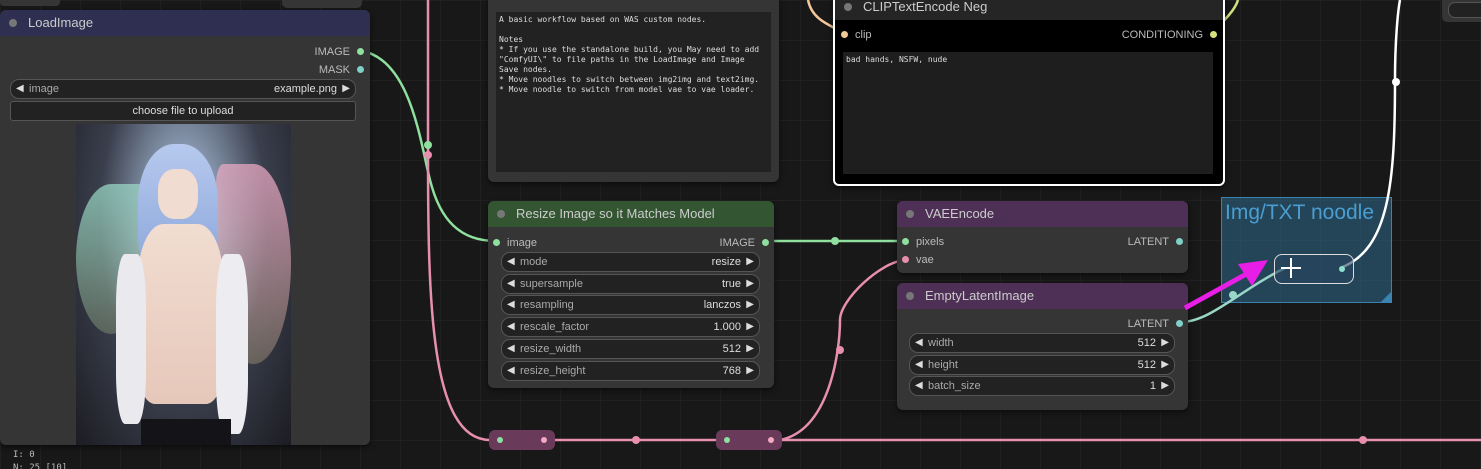  Describe the element at coordinates (630, 305) in the screenshot. I see `widget-resampling: ◀ resampling lanczos ▶` at that location.